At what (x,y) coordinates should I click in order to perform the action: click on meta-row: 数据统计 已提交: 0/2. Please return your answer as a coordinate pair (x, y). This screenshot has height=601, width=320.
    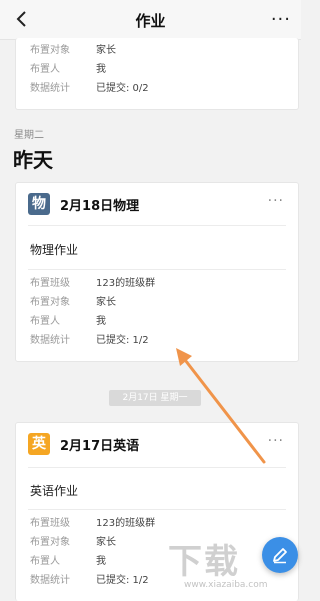
    Looking at the image, I should click on (89, 88).